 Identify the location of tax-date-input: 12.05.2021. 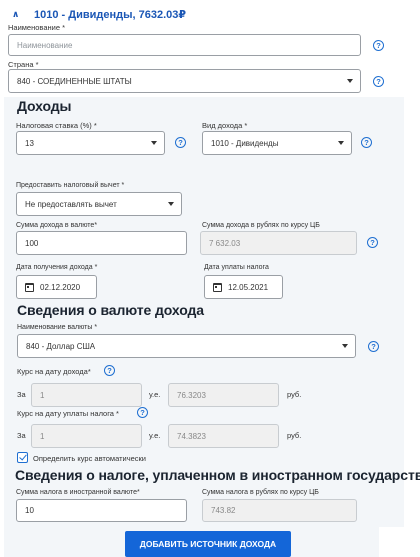
(243, 287).